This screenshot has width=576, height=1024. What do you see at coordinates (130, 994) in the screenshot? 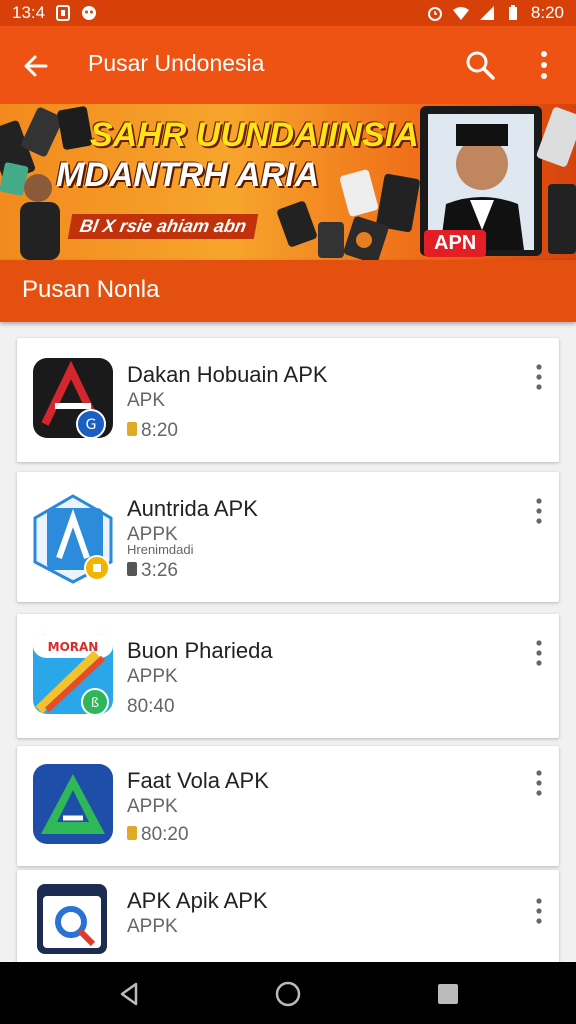
I see `nav-back-icon` at bounding box center [130, 994].